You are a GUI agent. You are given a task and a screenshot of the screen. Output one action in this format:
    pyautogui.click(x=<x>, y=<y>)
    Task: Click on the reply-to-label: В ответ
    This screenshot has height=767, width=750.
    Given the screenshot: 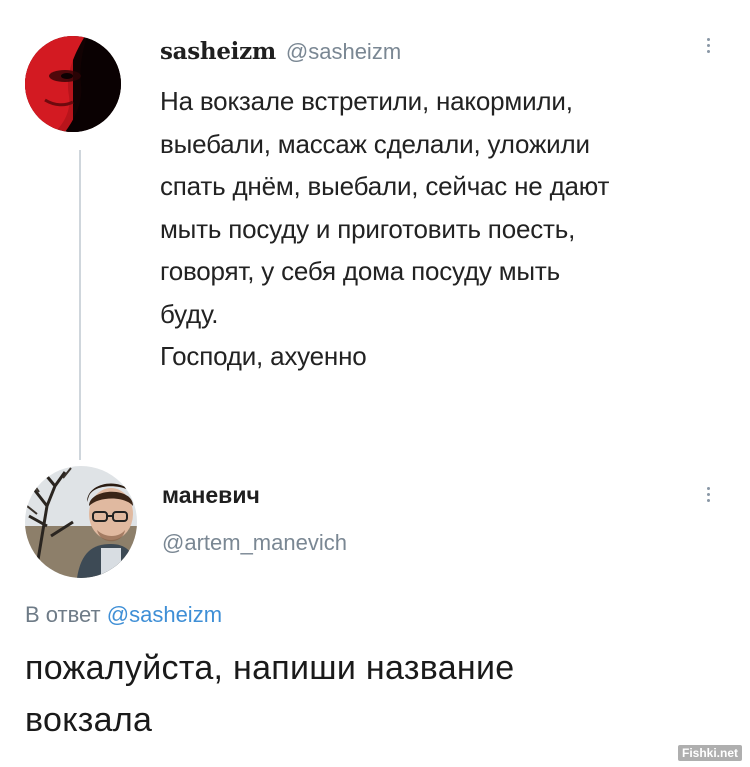 What is the action you would take?
    pyautogui.click(x=63, y=614)
    